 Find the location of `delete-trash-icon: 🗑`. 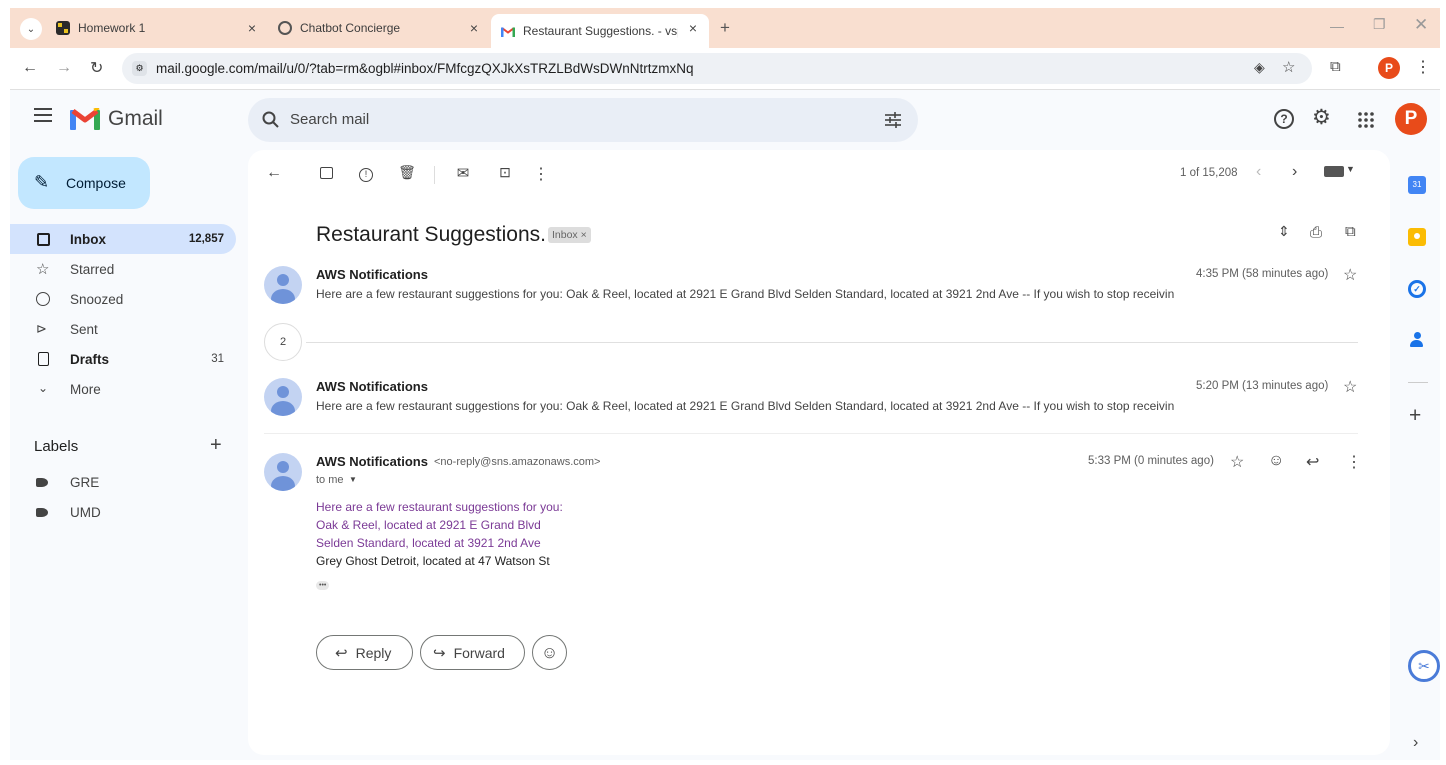

delete-trash-icon: 🗑 is located at coordinates (407, 174).